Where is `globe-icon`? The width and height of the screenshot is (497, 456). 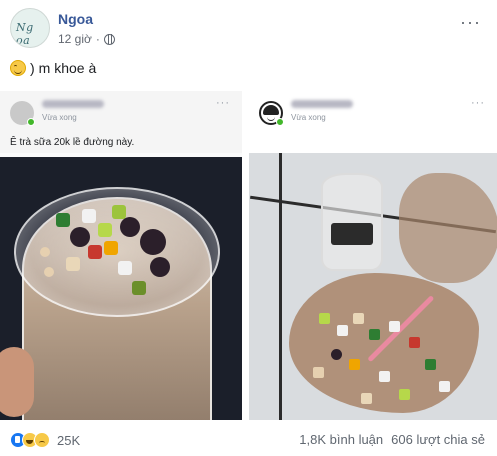 globe-icon is located at coordinates (109, 39).